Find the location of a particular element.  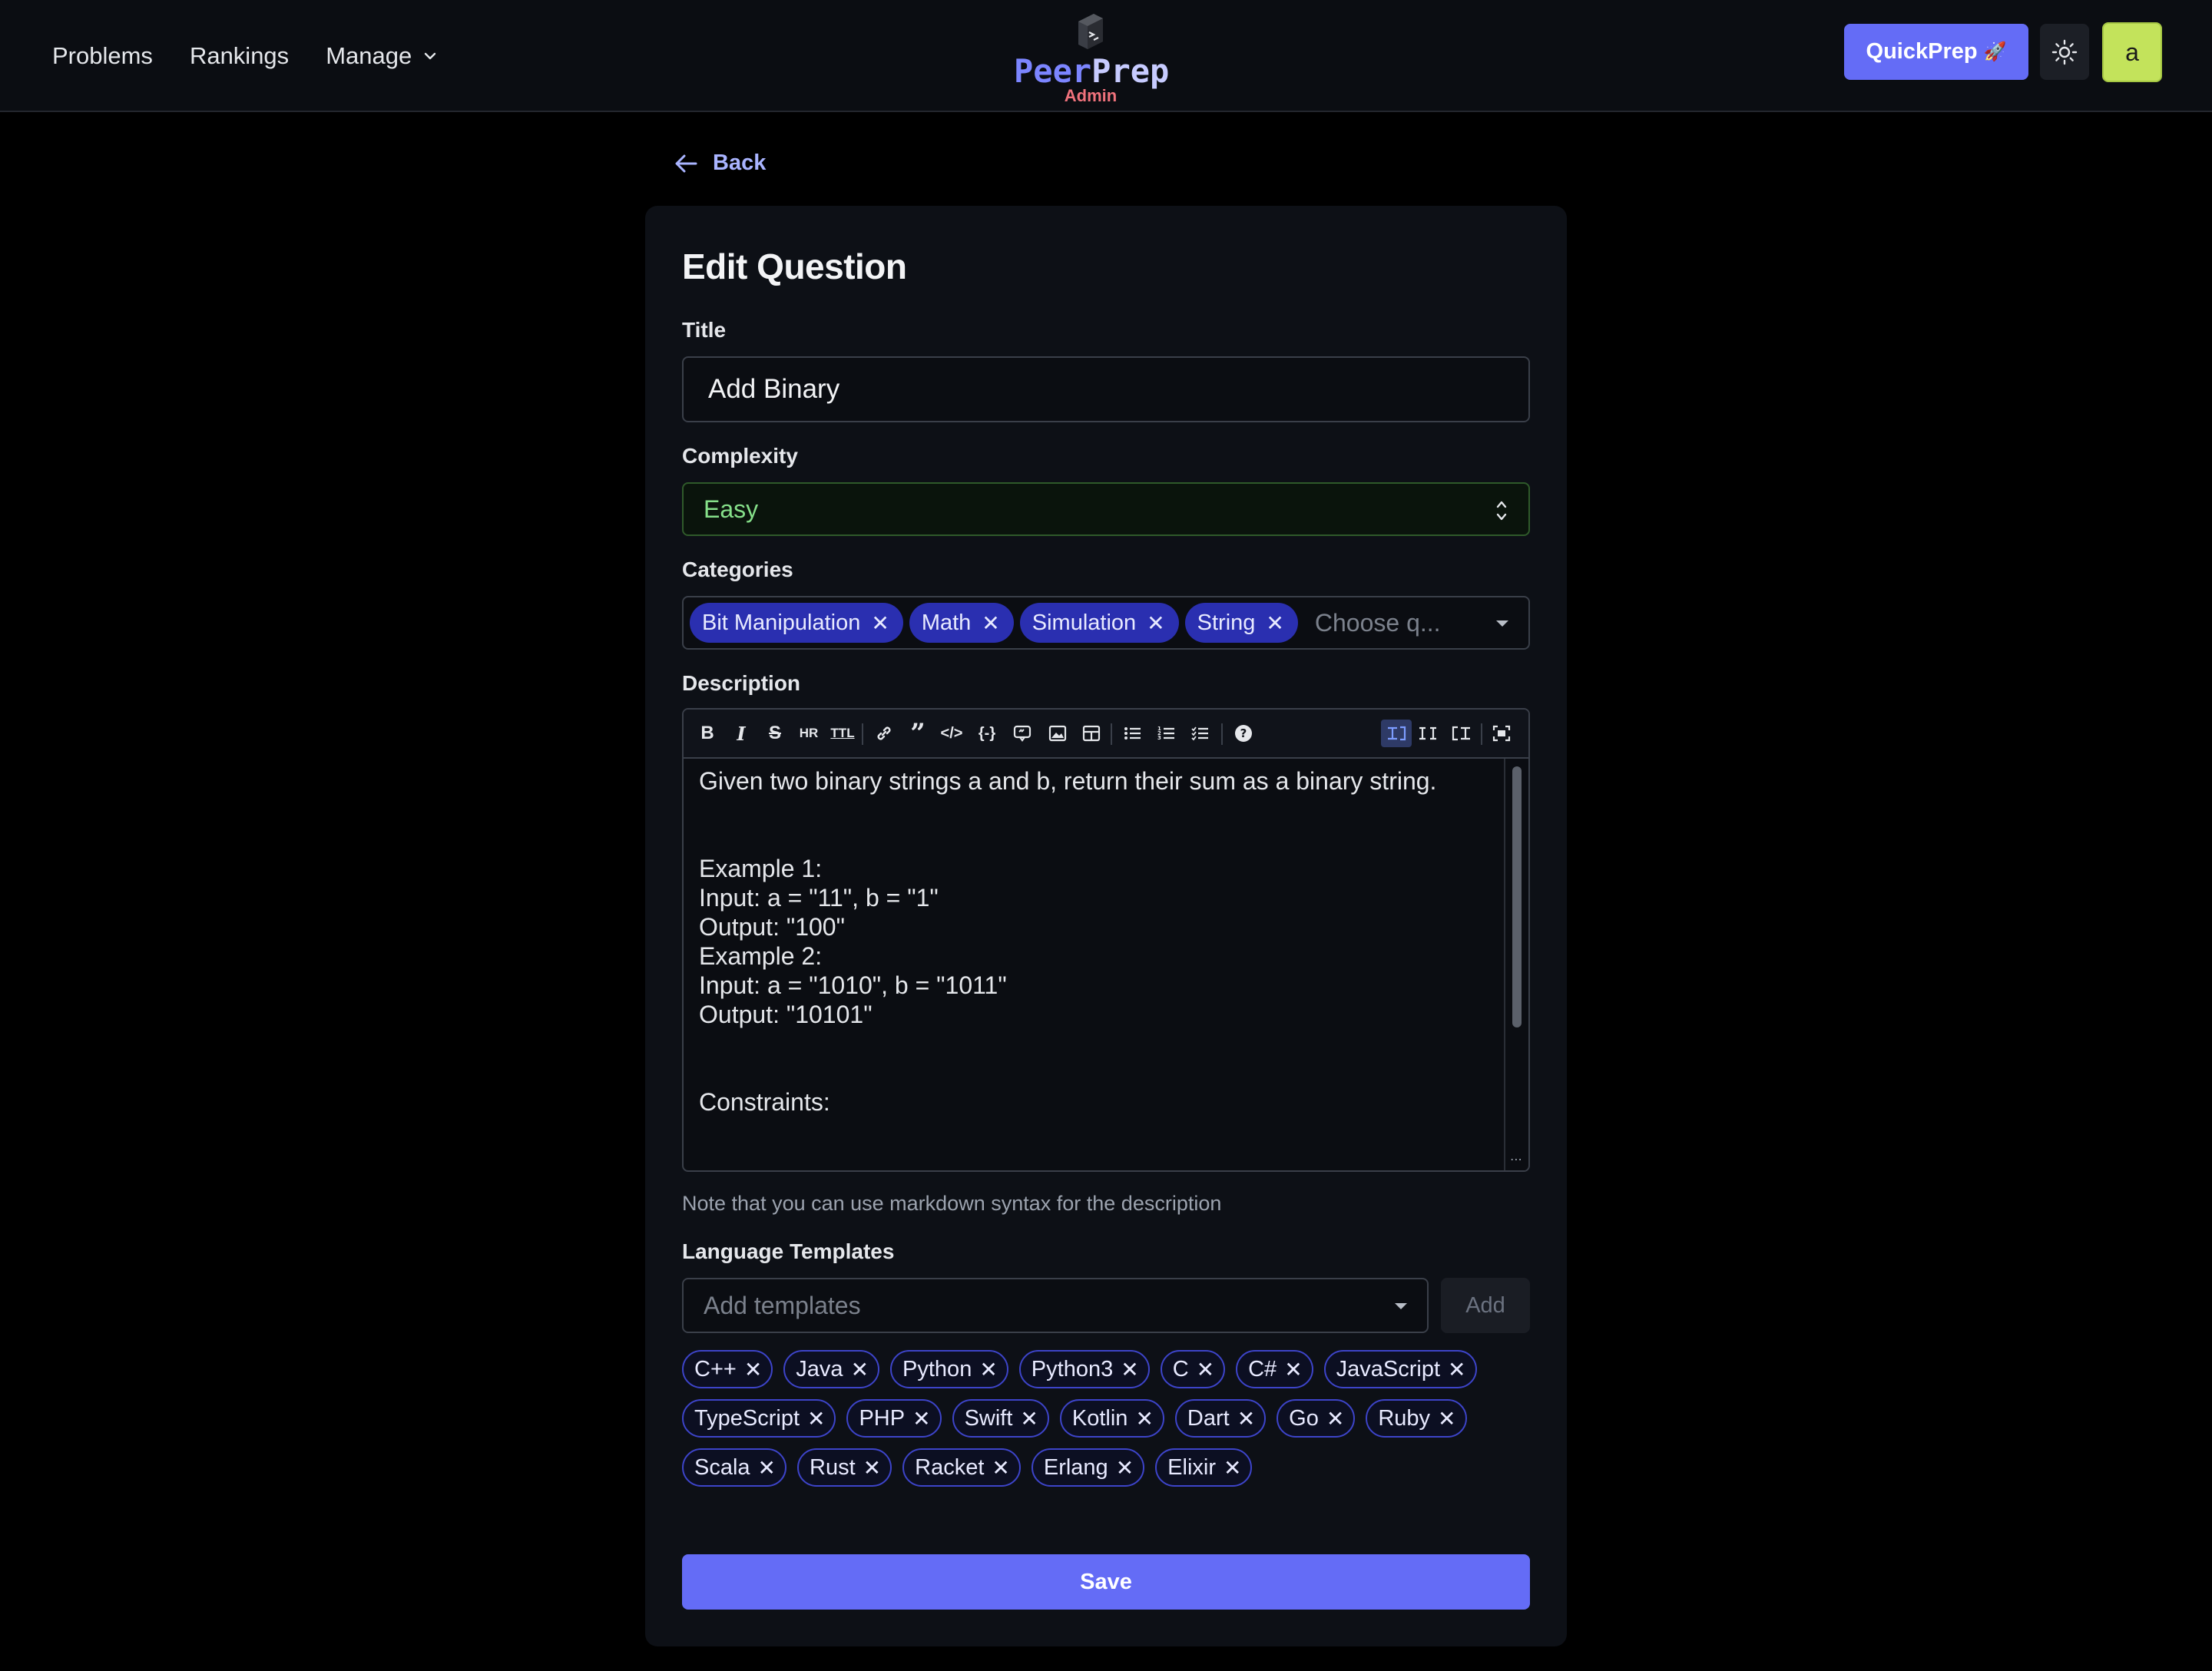

template-chip: Java ✕ is located at coordinates (831, 1369).